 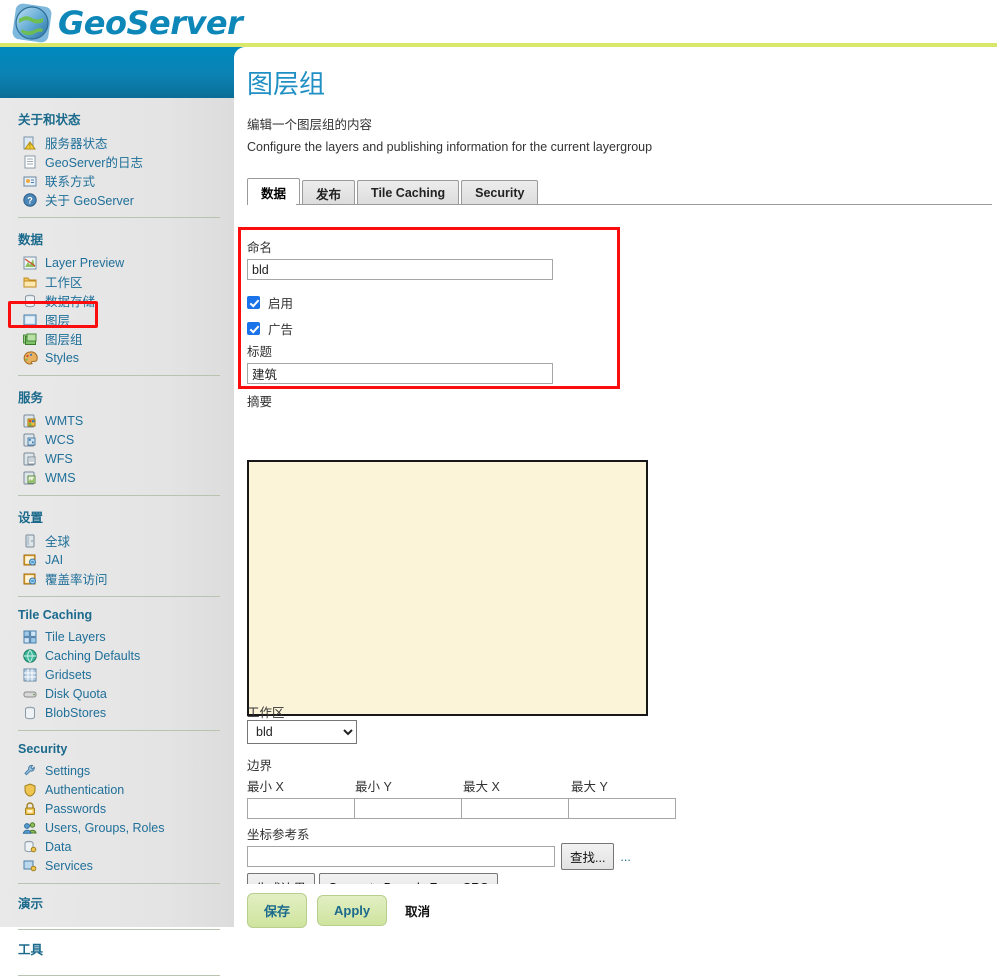 What do you see at coordinates (408, 808) in the screenshot?
I see `bounds-input-miny` at bounding box center [408, 808].